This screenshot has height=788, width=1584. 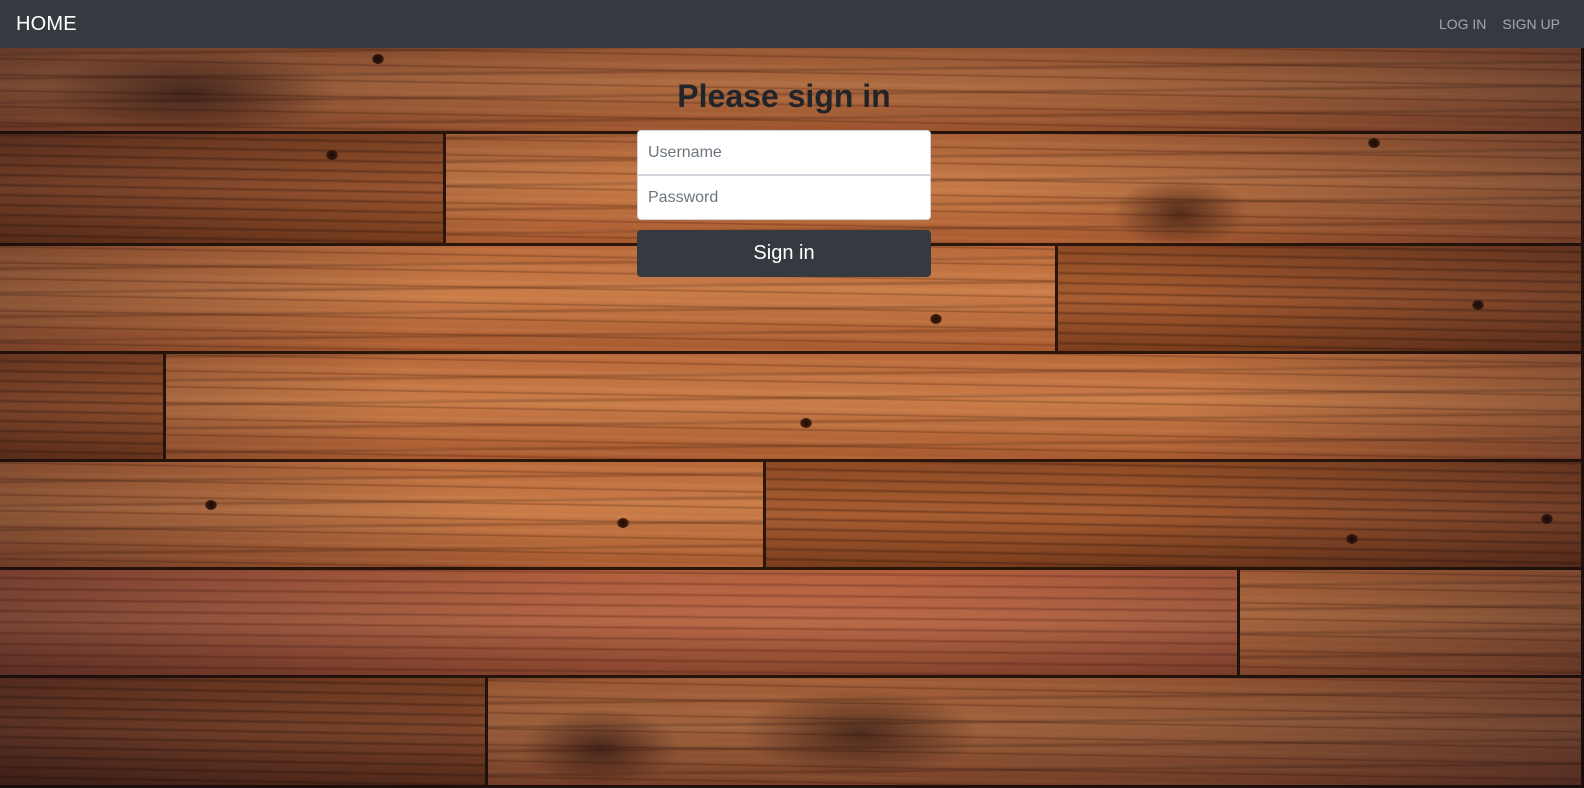 What do you see at coordinates (1531, 24) in the screenshot?
I see `signup-link: SIGN UP` at bounding box center [1531, 24].